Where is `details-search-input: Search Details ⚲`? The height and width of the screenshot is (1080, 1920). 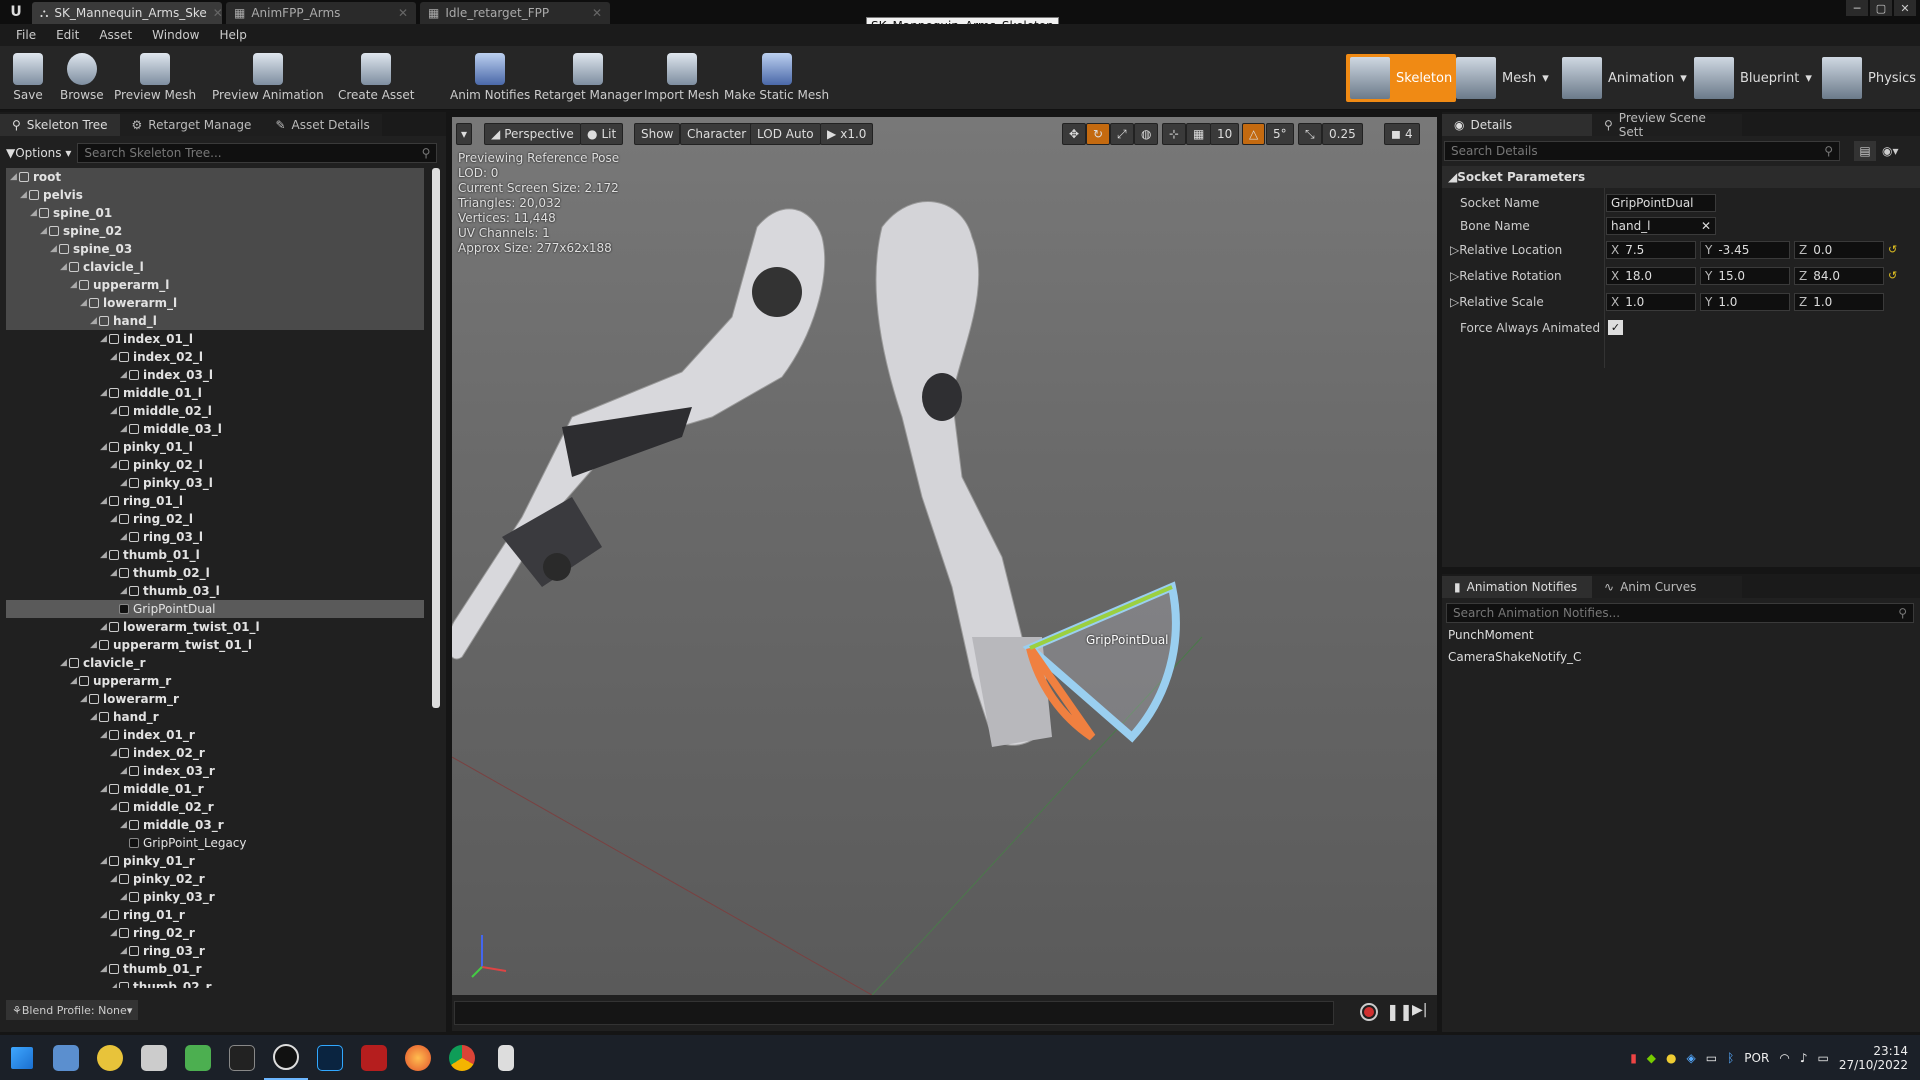
details-search-input: Search Details ⚲ is located at coordinates (1642, 151).